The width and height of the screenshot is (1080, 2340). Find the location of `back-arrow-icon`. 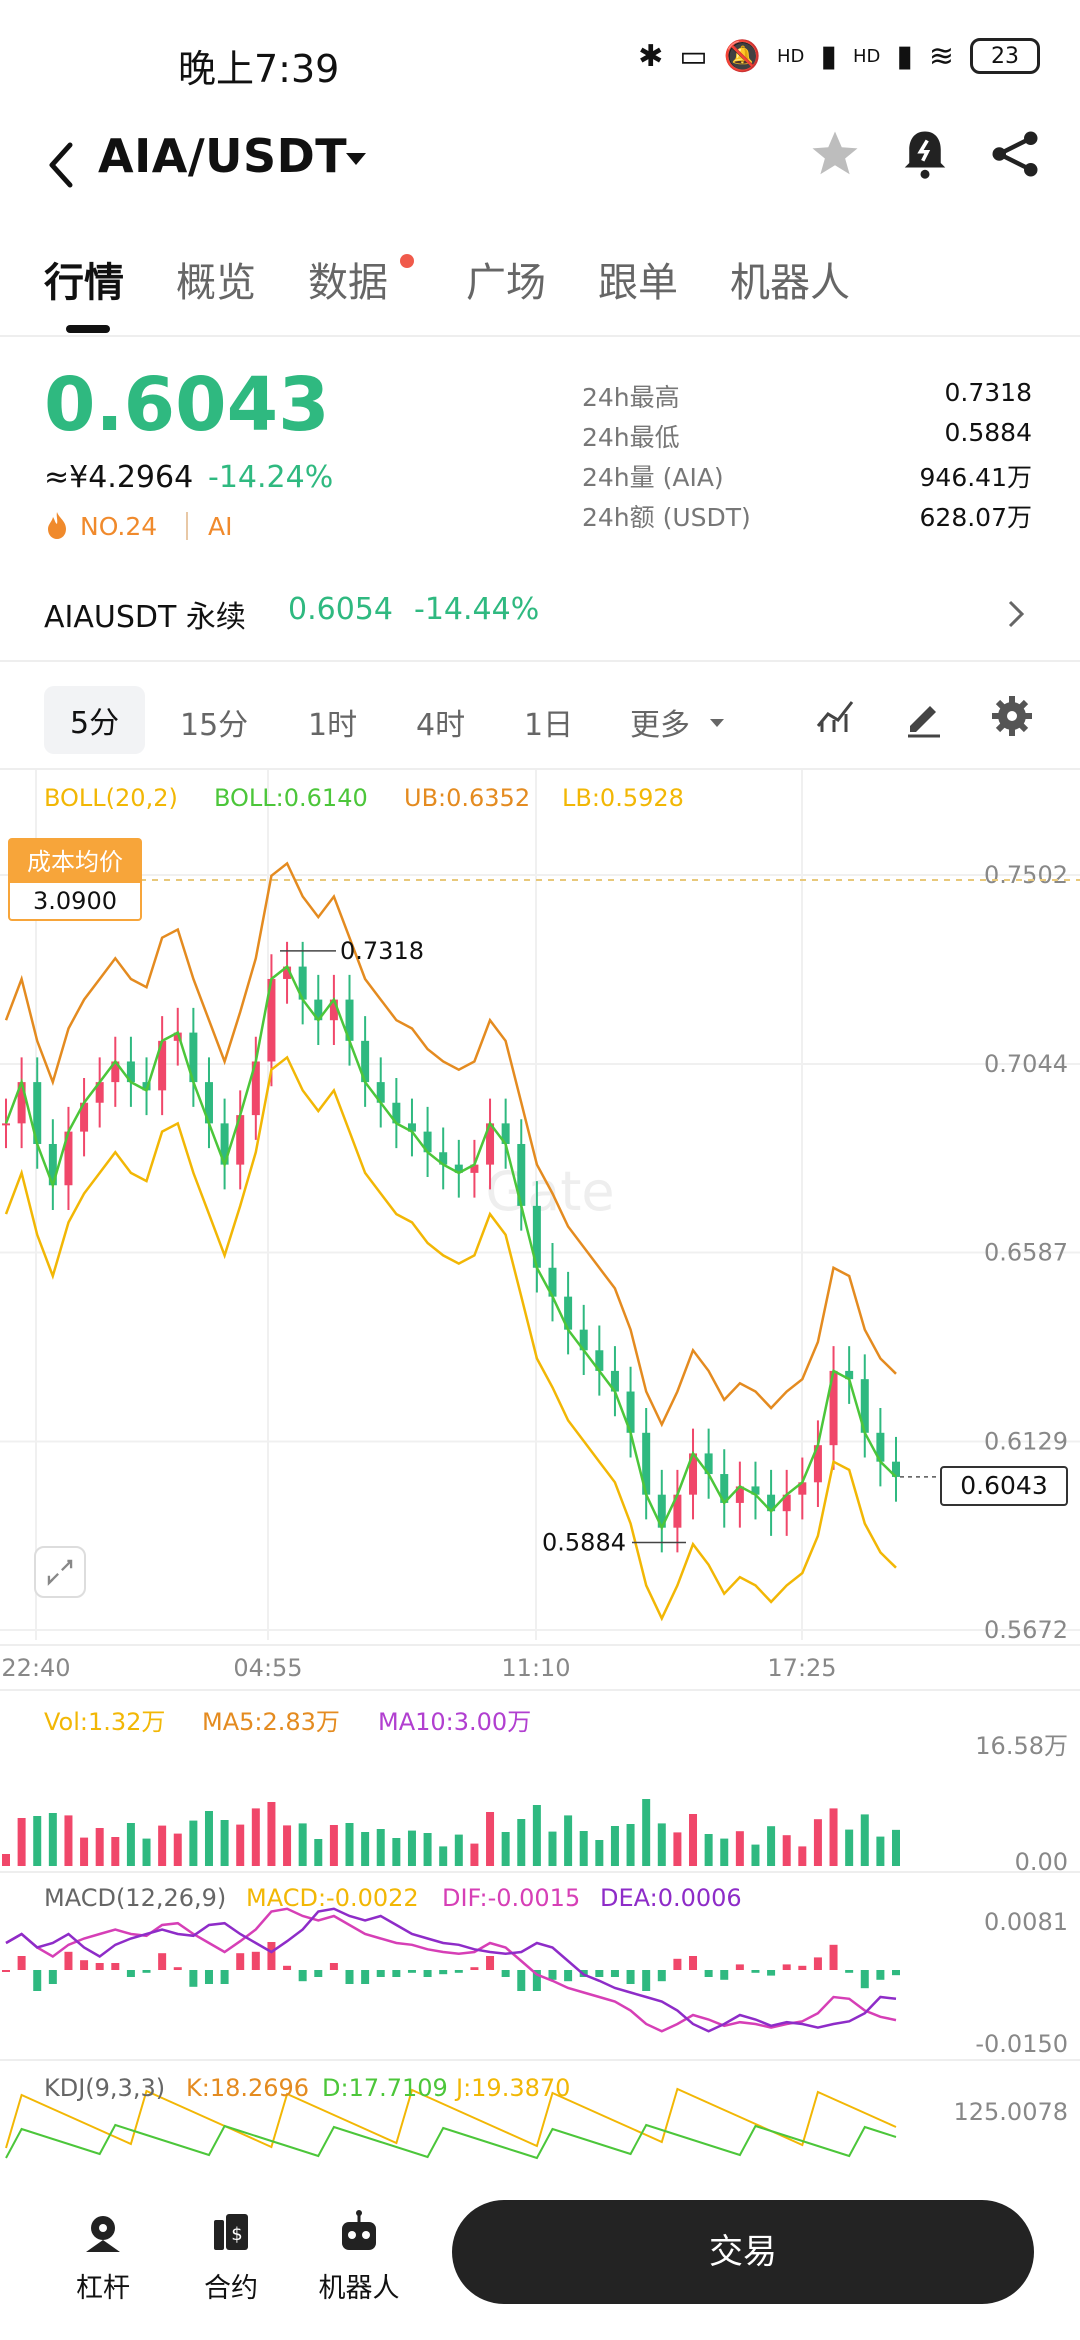

back-arrow-icon is located at coordinates (62, 165).